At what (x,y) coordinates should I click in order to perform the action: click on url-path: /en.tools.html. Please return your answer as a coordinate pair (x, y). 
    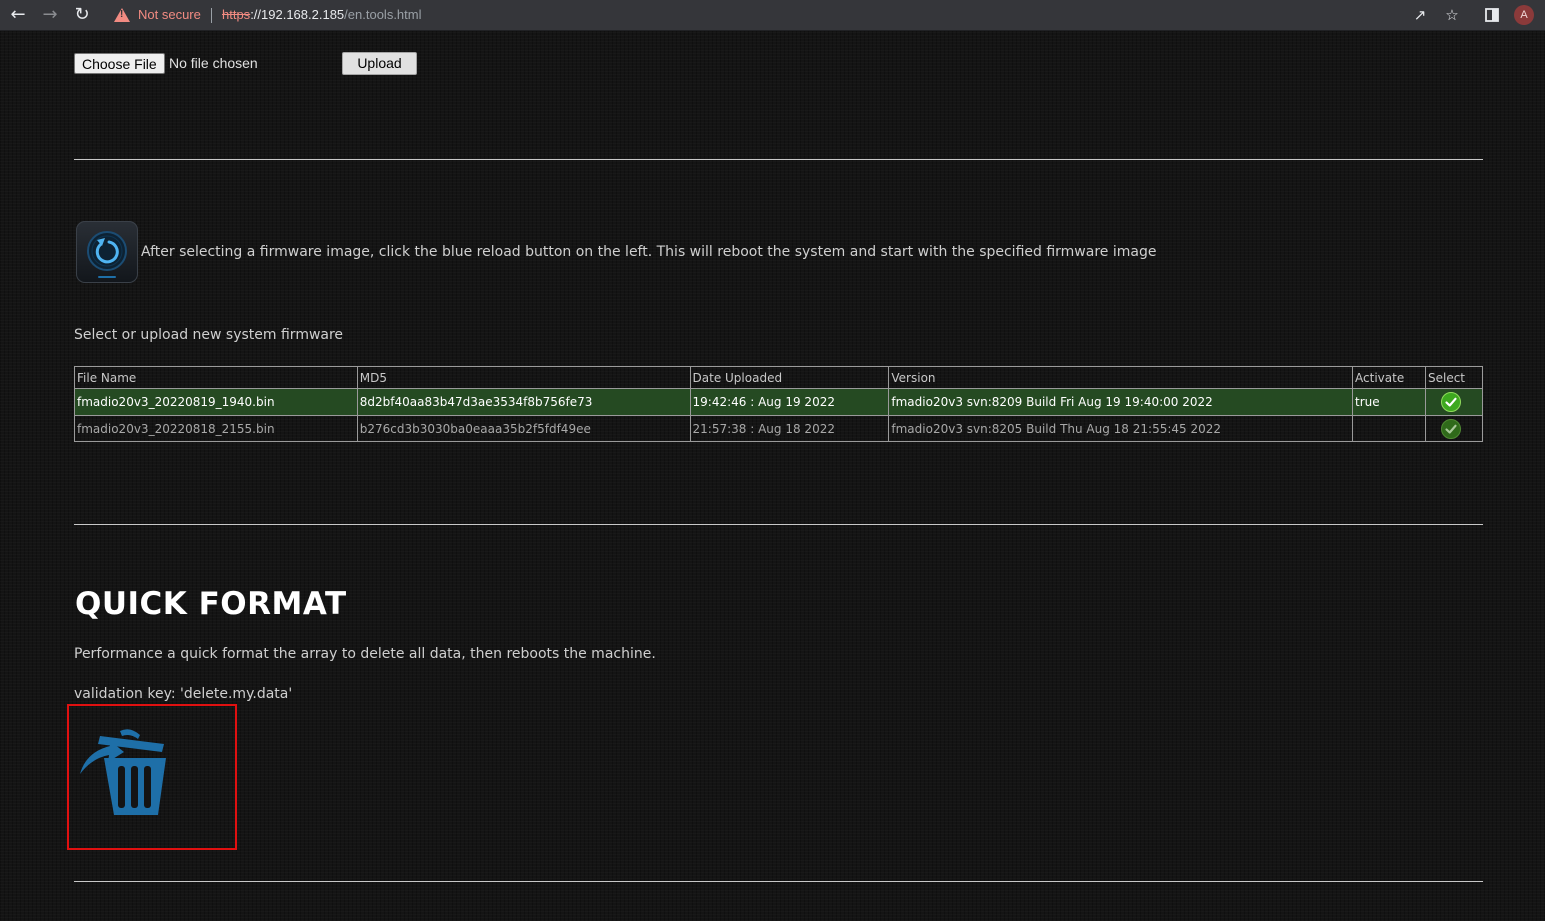
    Looking at the image, I should click on (383, 14).